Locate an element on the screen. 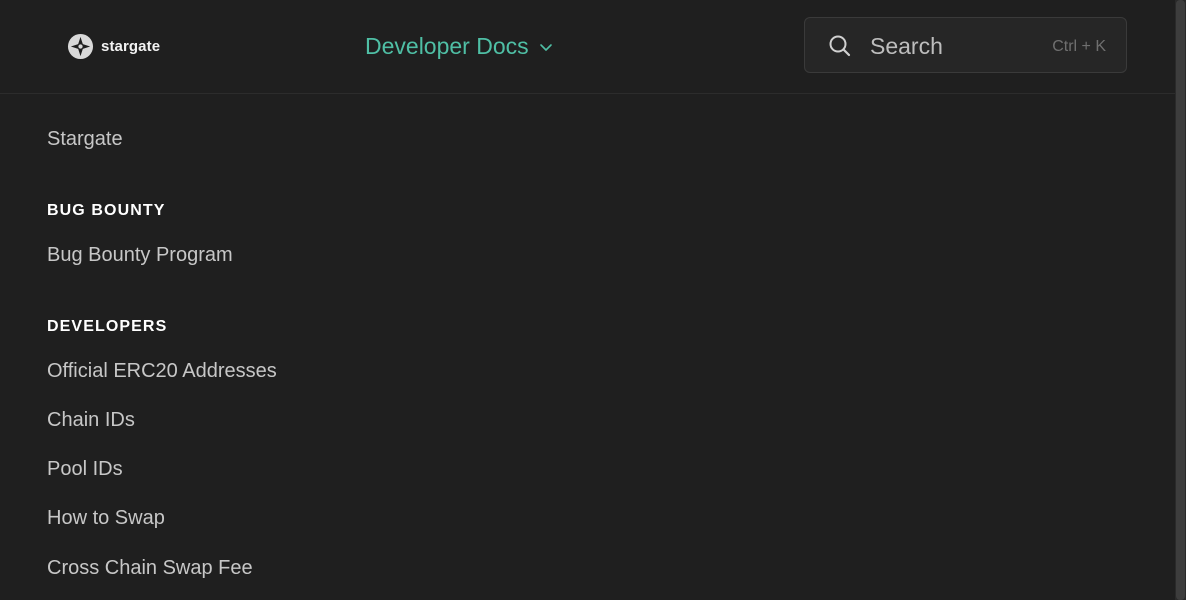  sidebar-item-stargate: Stargate is located at coordinates (85, 139).